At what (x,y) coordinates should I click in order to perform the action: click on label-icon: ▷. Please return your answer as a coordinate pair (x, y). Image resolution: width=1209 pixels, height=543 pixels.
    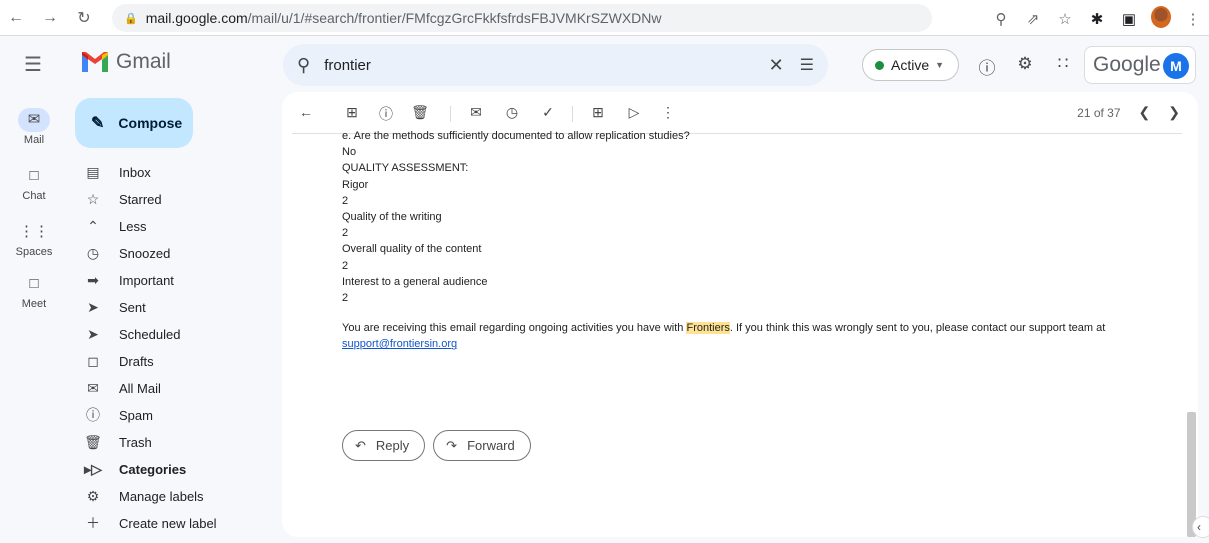
    Looking at the image, I should click on (634, 112).